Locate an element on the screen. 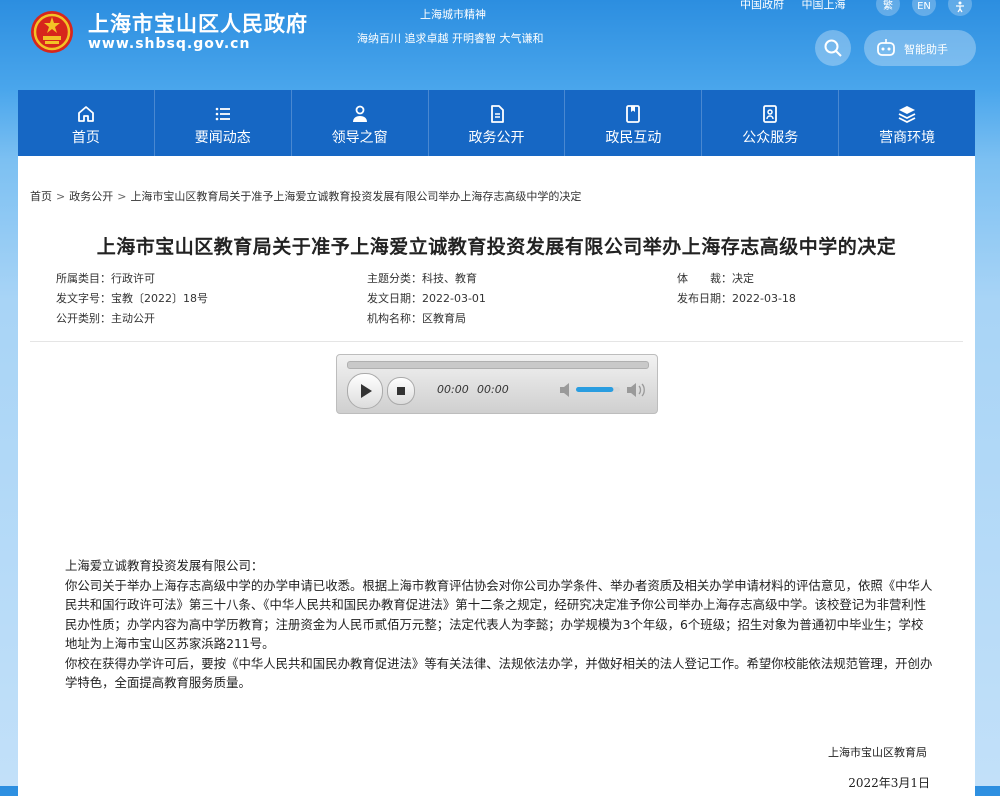 The width and height of the screenshot is (1000, 796). volume-level is located at coordinates (595, 389).